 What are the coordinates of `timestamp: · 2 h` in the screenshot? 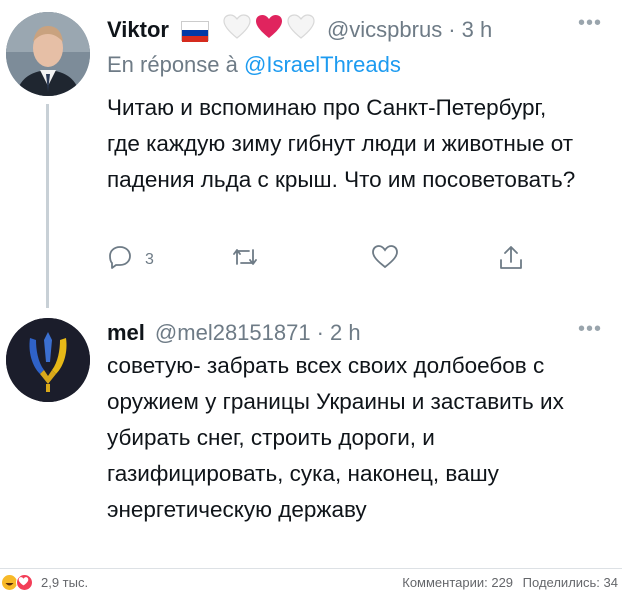 It's located at (339, 333).